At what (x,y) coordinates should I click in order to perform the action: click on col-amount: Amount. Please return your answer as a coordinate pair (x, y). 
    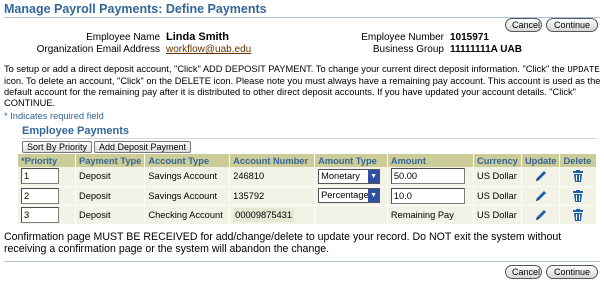
    Looking at the image, I should click on (431, 160).